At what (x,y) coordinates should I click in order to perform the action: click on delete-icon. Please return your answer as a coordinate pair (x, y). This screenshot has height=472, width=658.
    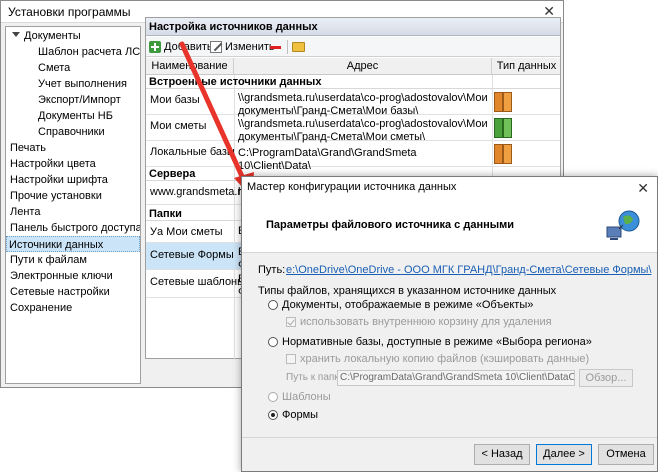
    Looking at the image, I should click on (275, 47).